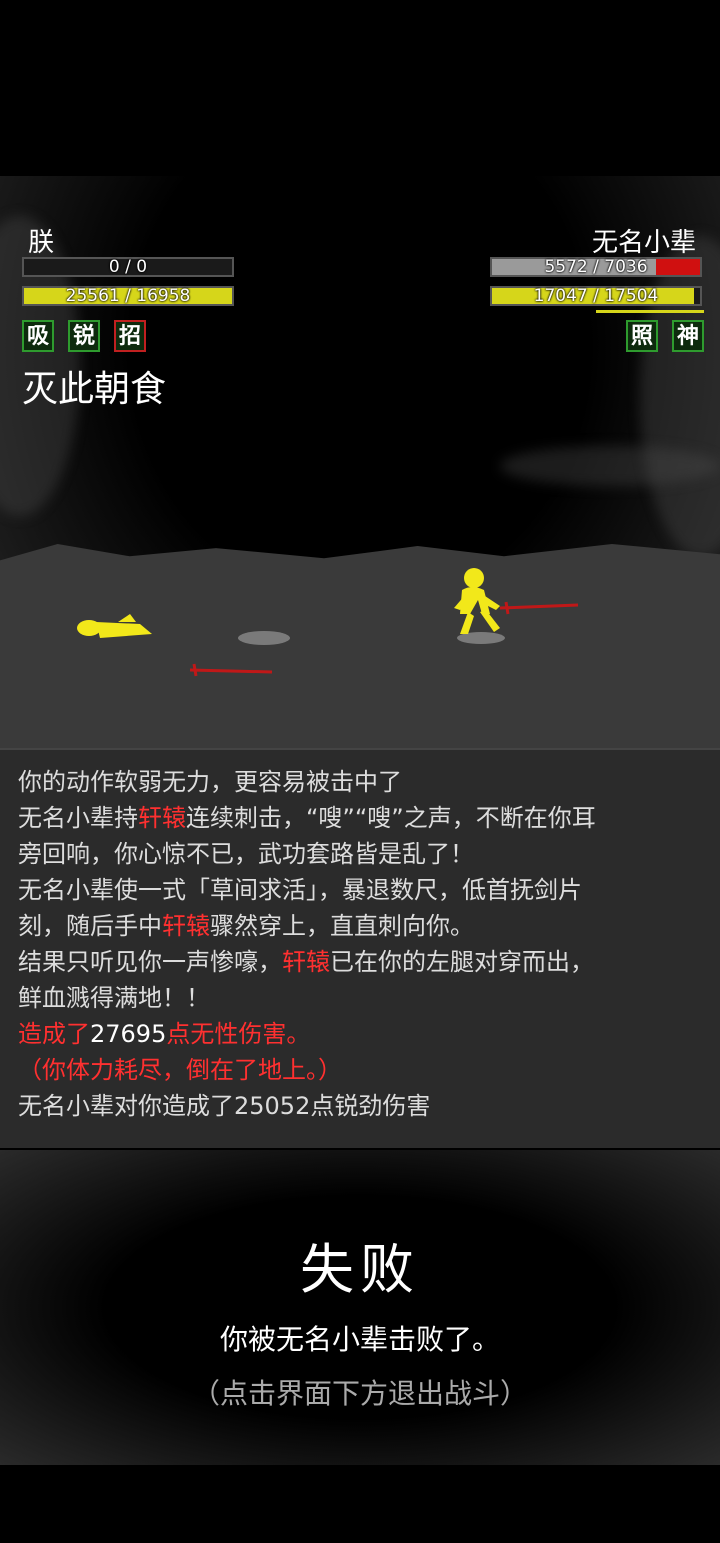 Image resolution: width=720 pixels, height=1543 pixels. Describe the element at coordinates (238, 1034) in the screenshot. I see `log-segment: 点无性伤害。` at that location.